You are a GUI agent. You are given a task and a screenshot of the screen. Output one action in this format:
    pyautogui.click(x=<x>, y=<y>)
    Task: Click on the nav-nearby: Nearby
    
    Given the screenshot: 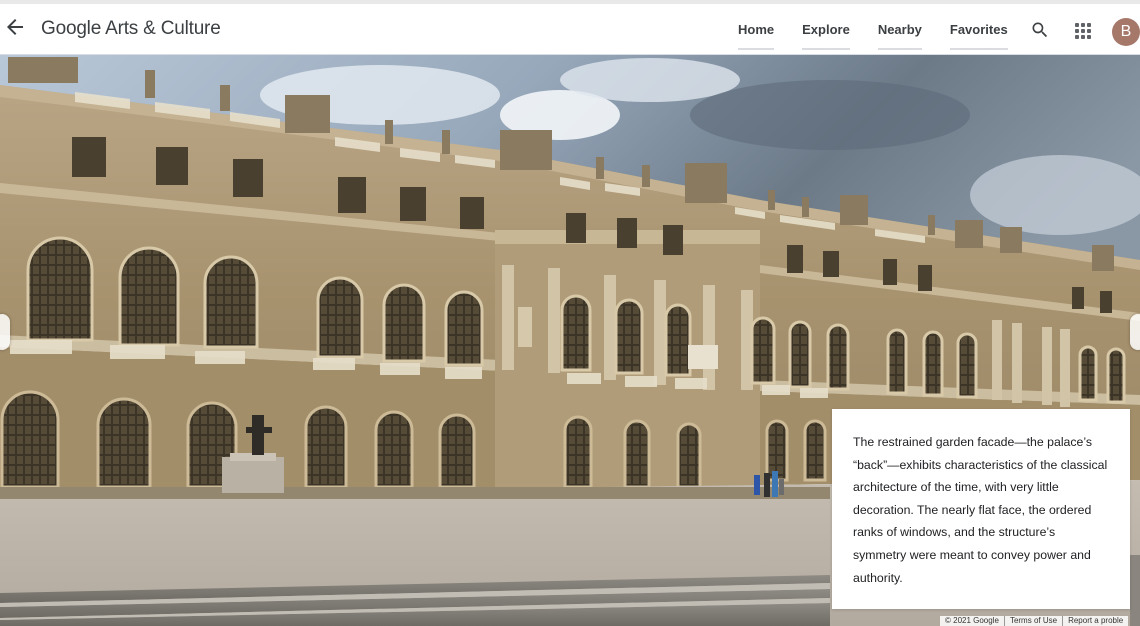 What is the action you would take?
    pyautogui.click(x=900, y=29)
    